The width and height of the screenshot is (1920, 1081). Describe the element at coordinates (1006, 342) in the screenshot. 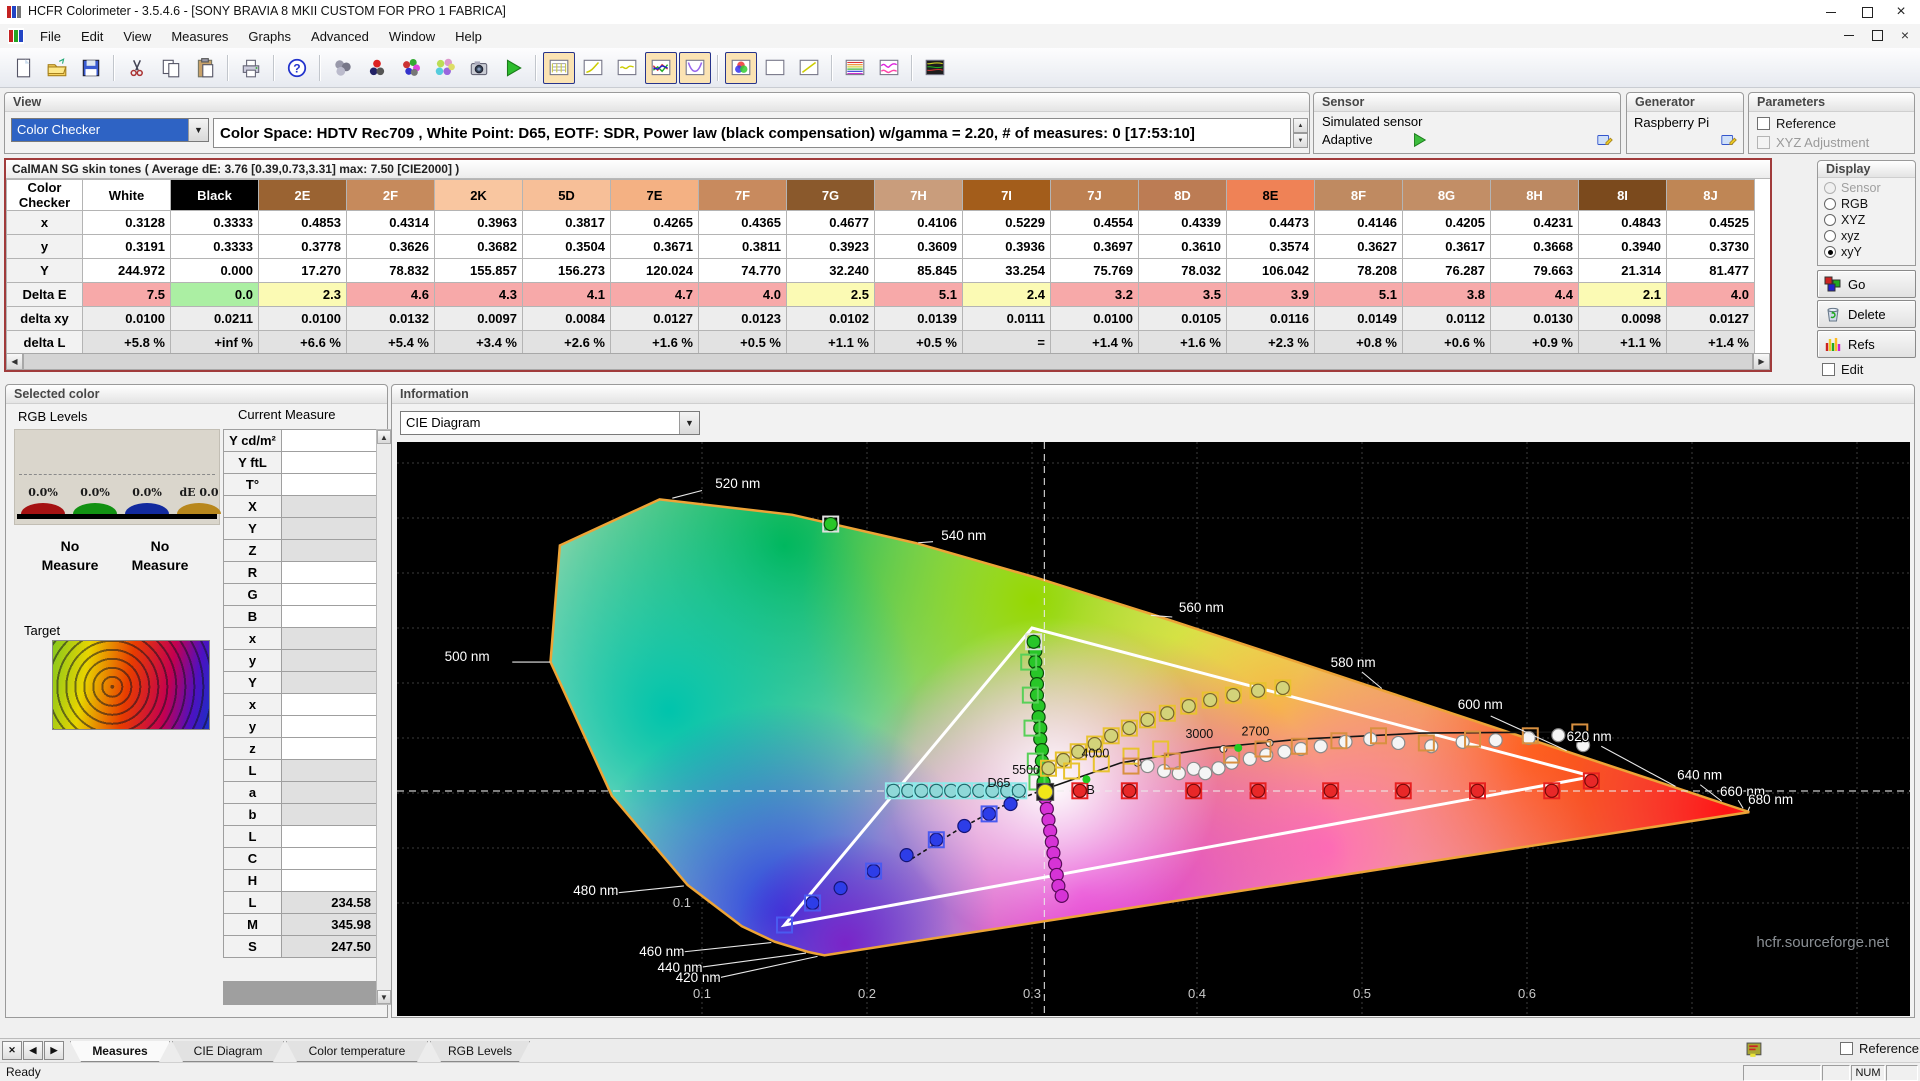

I see `cell-delta-l-7i: =` at that location.